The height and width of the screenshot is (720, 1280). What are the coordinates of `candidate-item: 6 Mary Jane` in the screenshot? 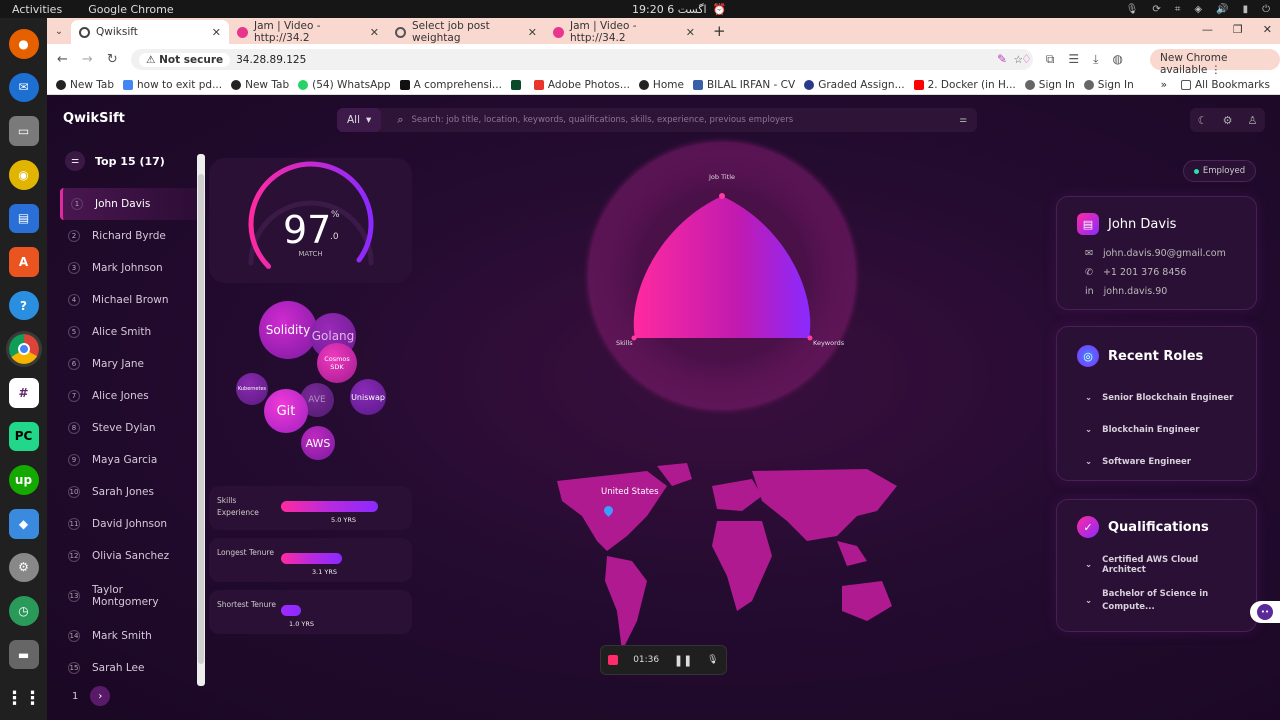 It's located at (133, 364).